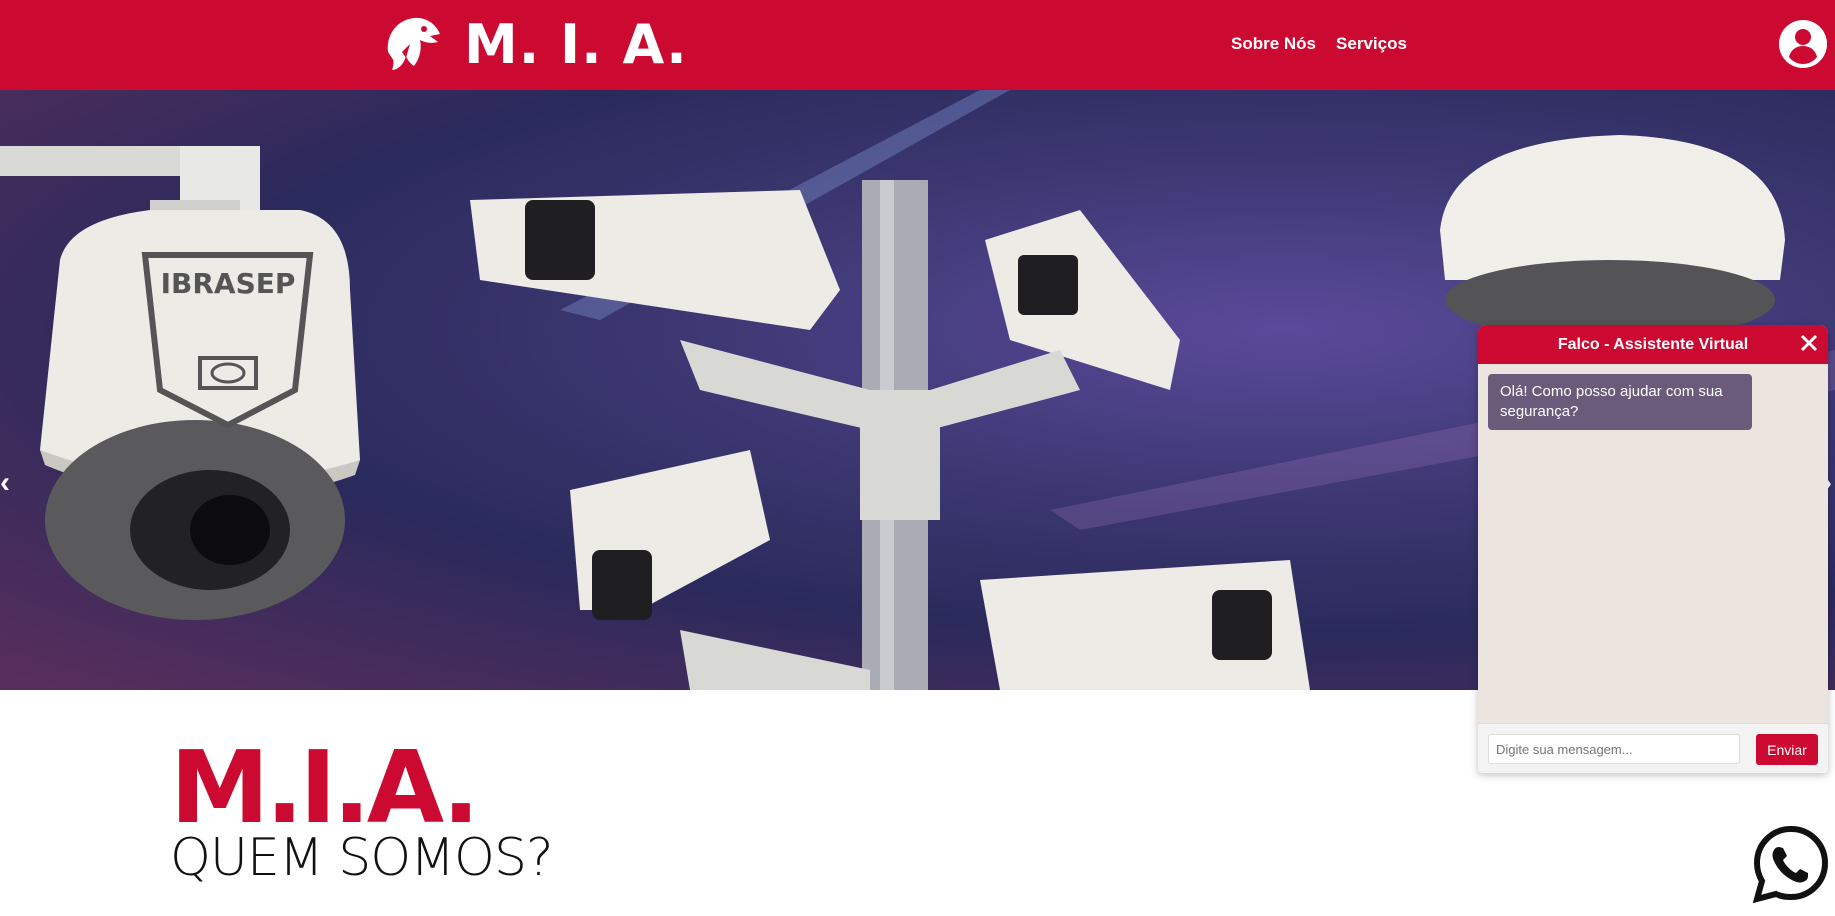 Image resolution: width=1835 pixels, height=916 pixels. What do you see at coordinates (576, 44) in the screenshot?
I see `logo-text: M. I. A.` at bounding box center [576, 44].